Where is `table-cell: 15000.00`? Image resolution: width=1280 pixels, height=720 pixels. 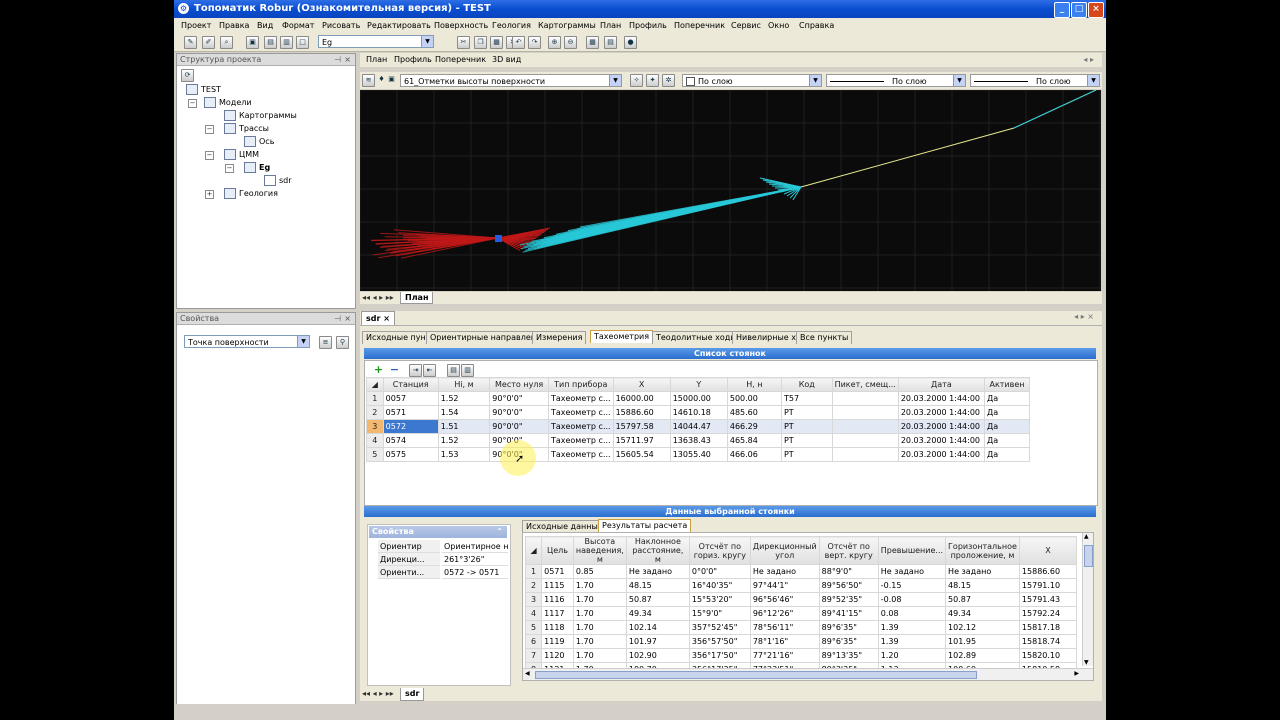
table-cell: 15000.00 is located at coordinates (698, 398).